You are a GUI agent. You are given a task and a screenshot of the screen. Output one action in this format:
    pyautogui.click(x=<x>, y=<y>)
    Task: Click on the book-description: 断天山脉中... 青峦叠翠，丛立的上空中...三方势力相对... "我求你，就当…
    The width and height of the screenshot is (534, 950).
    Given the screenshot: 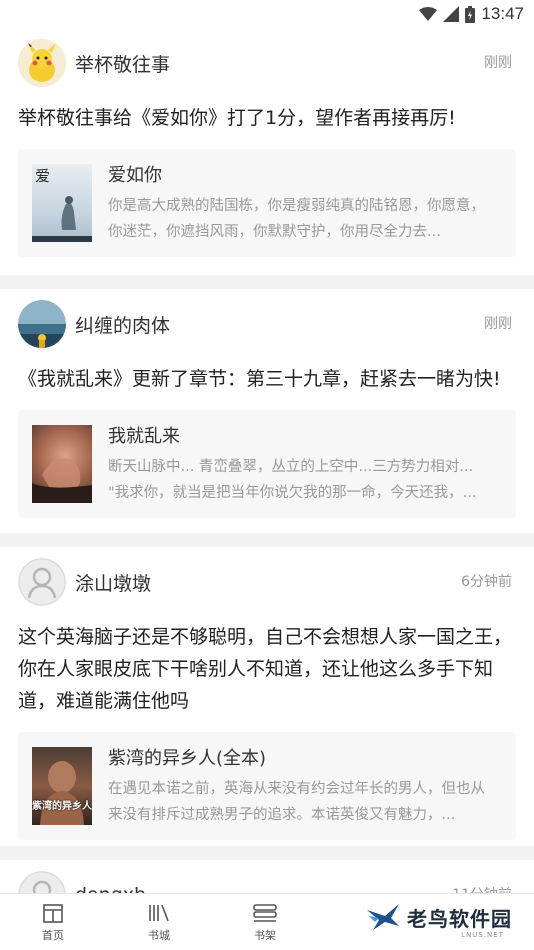 What is the action you would take?
    pyautogui.click(x=292, y=480)
    